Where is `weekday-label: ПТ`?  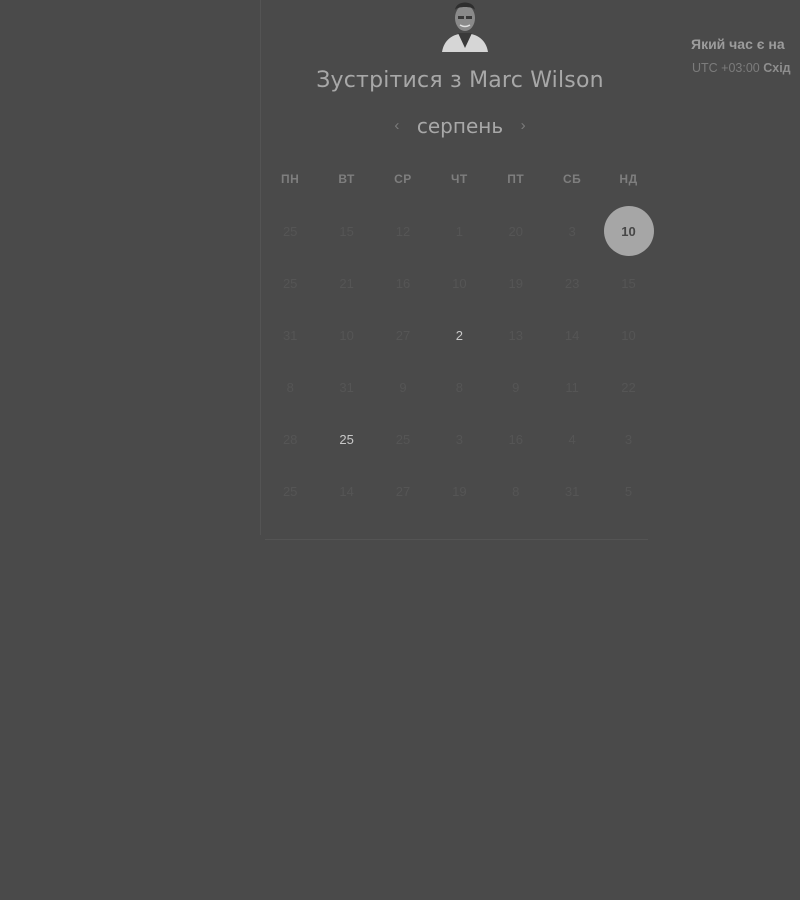 weekday-label: ПТ is located at coordinates (516, 179).